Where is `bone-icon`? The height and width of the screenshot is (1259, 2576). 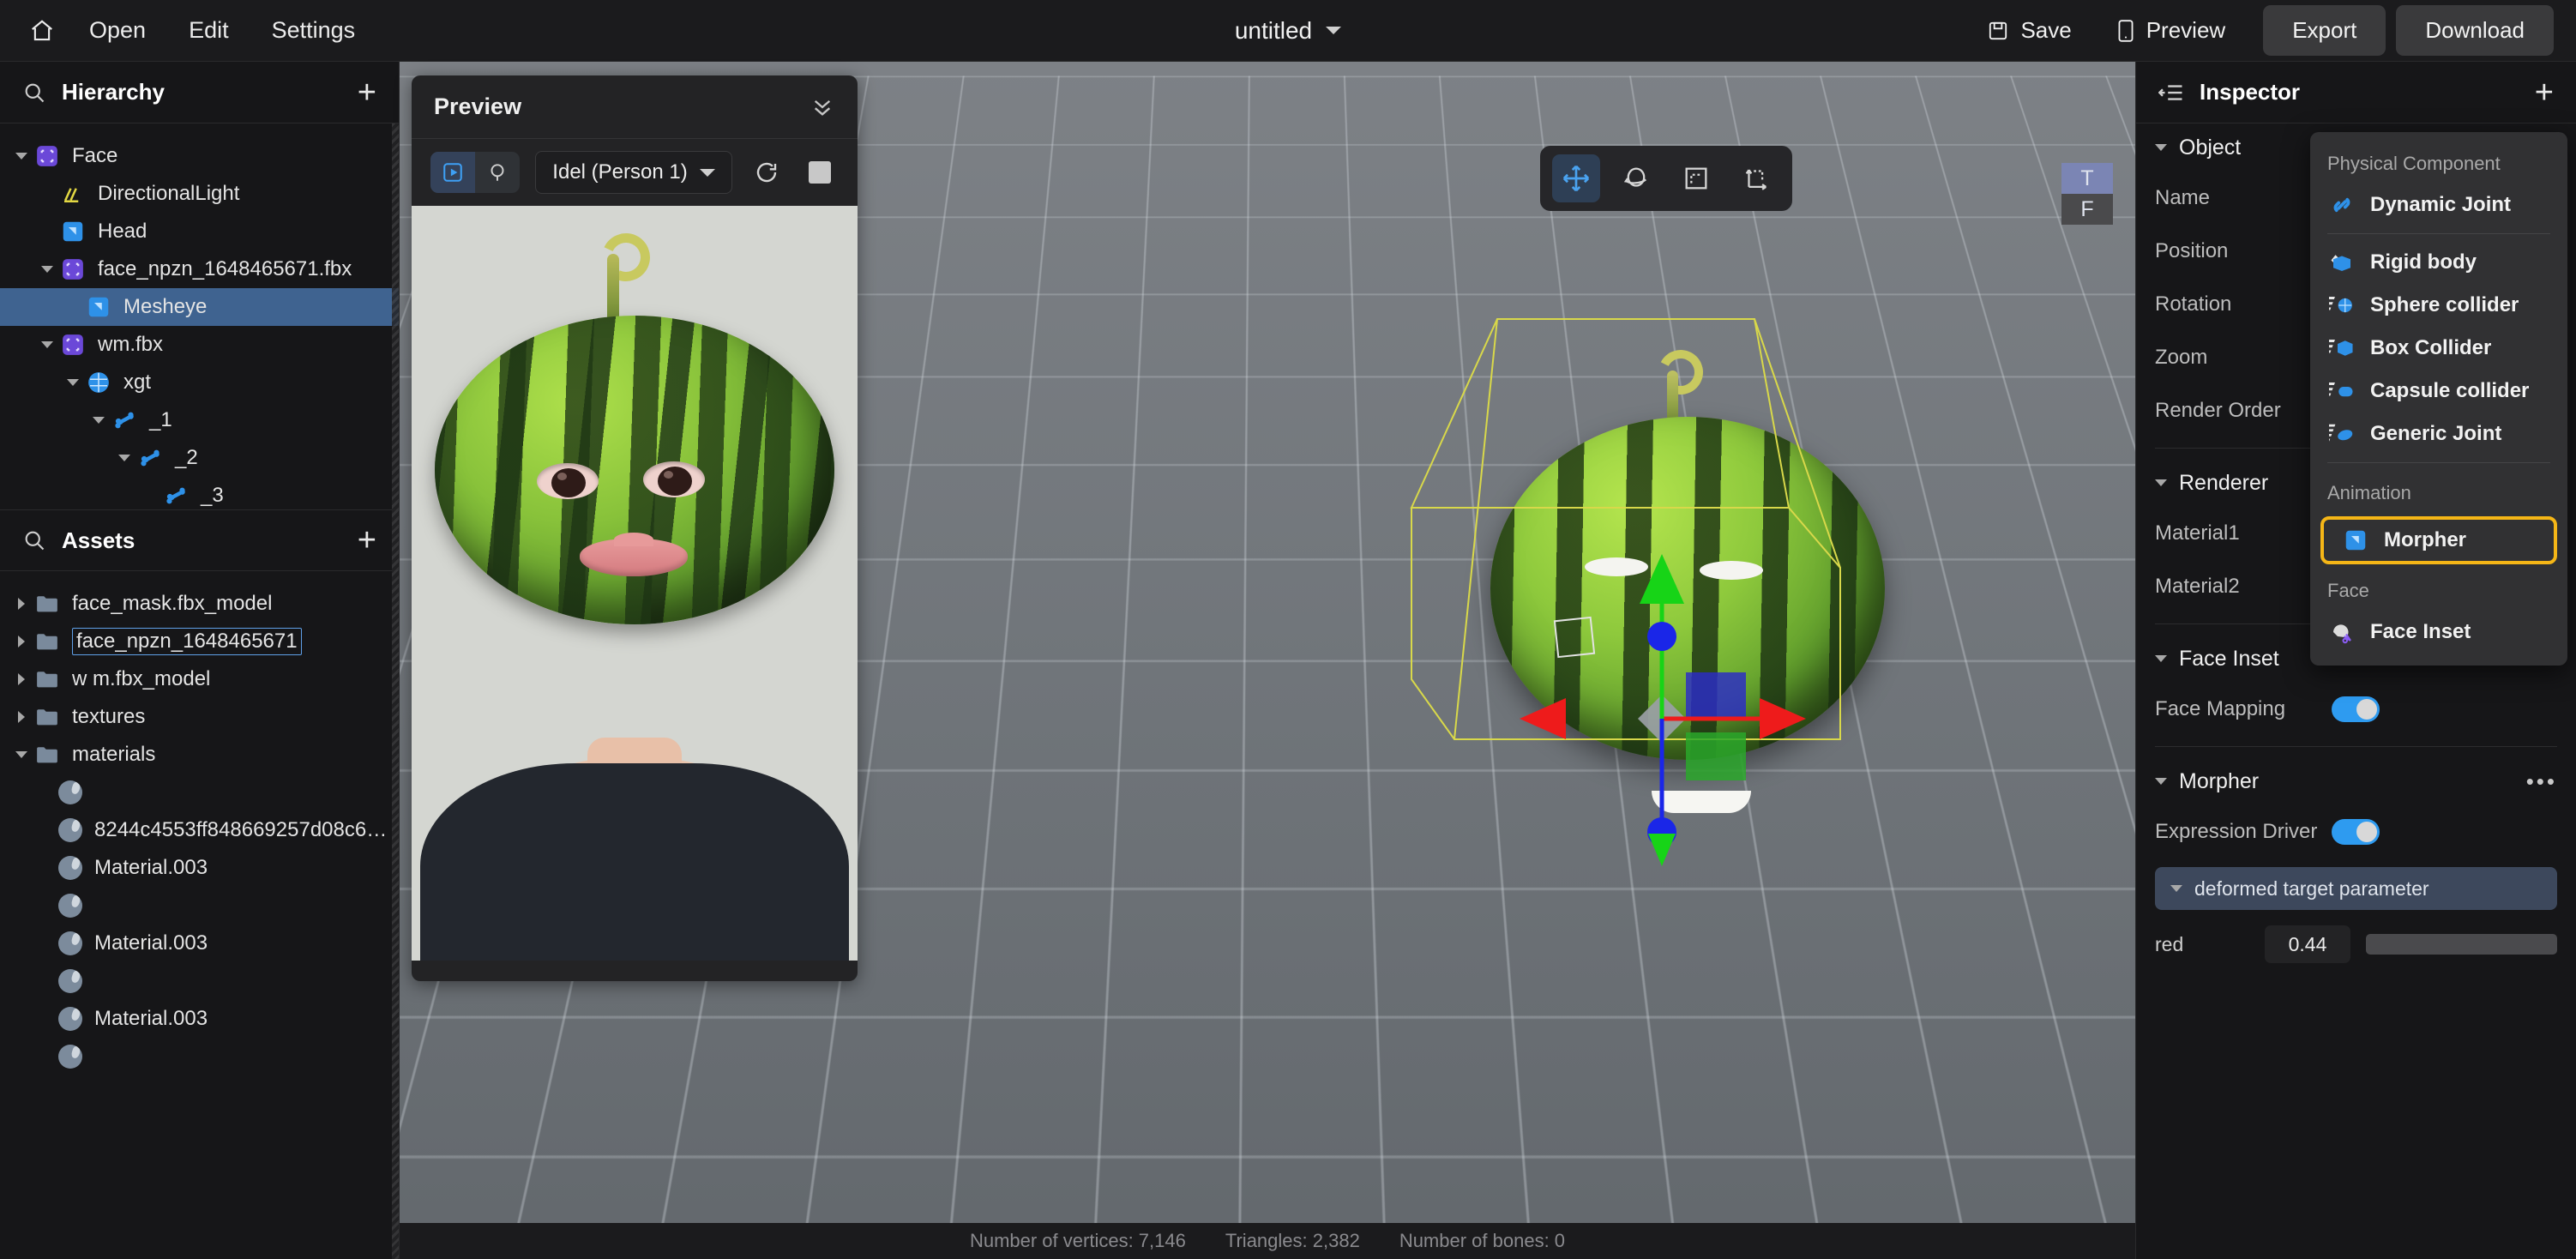 bone-icon is located at coordinates (150, 458).